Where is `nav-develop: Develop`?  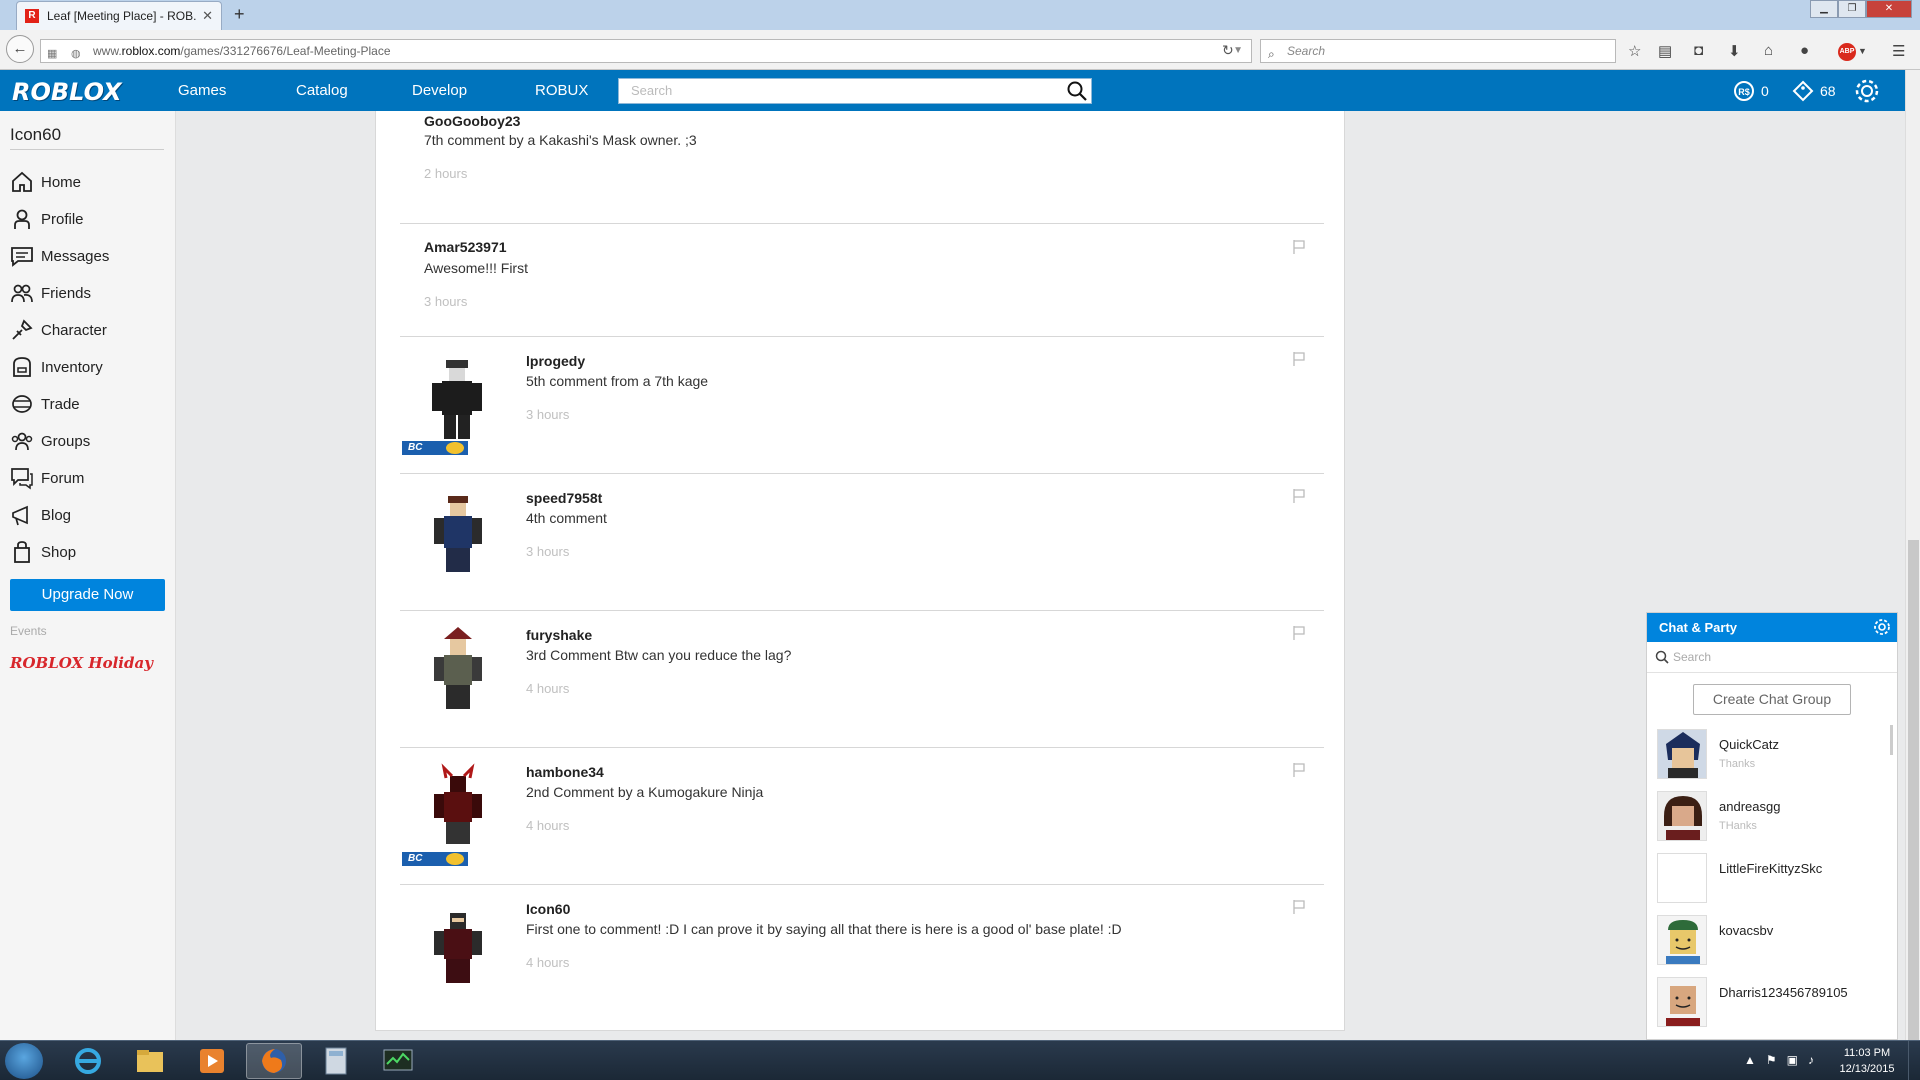 nav-develop: Develop is located at coordinates (439, 90).